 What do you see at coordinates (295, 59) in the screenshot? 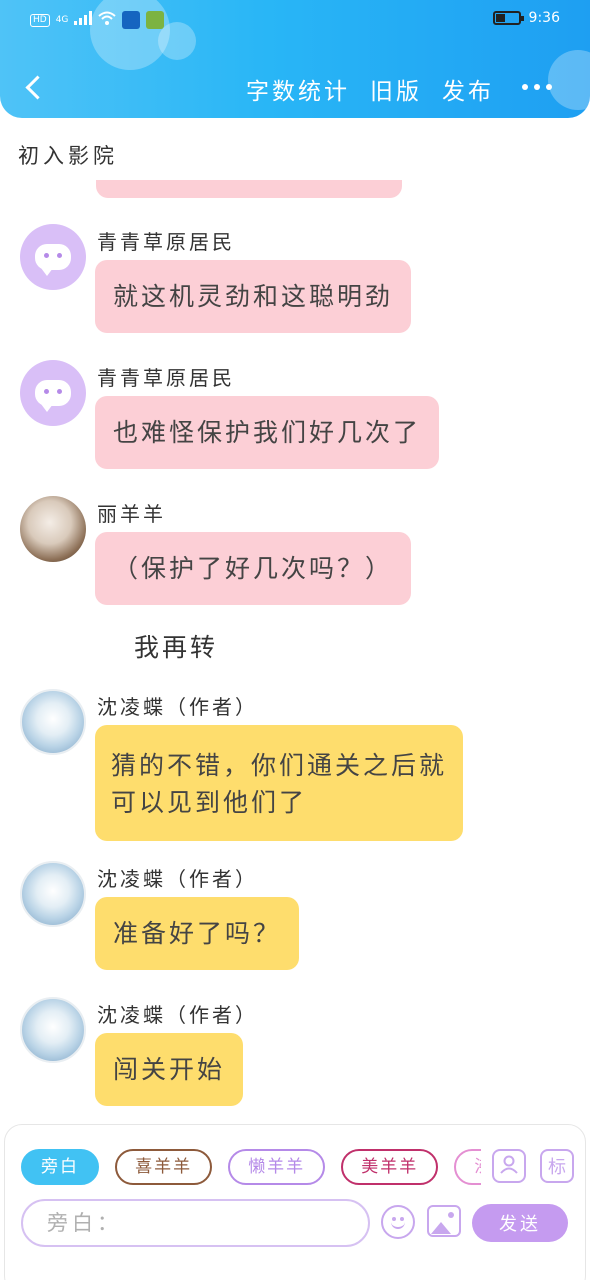
I see `top-bar: HD 4G 9:36 字数统计 旧版 发布` at bounding box center [295, 59].